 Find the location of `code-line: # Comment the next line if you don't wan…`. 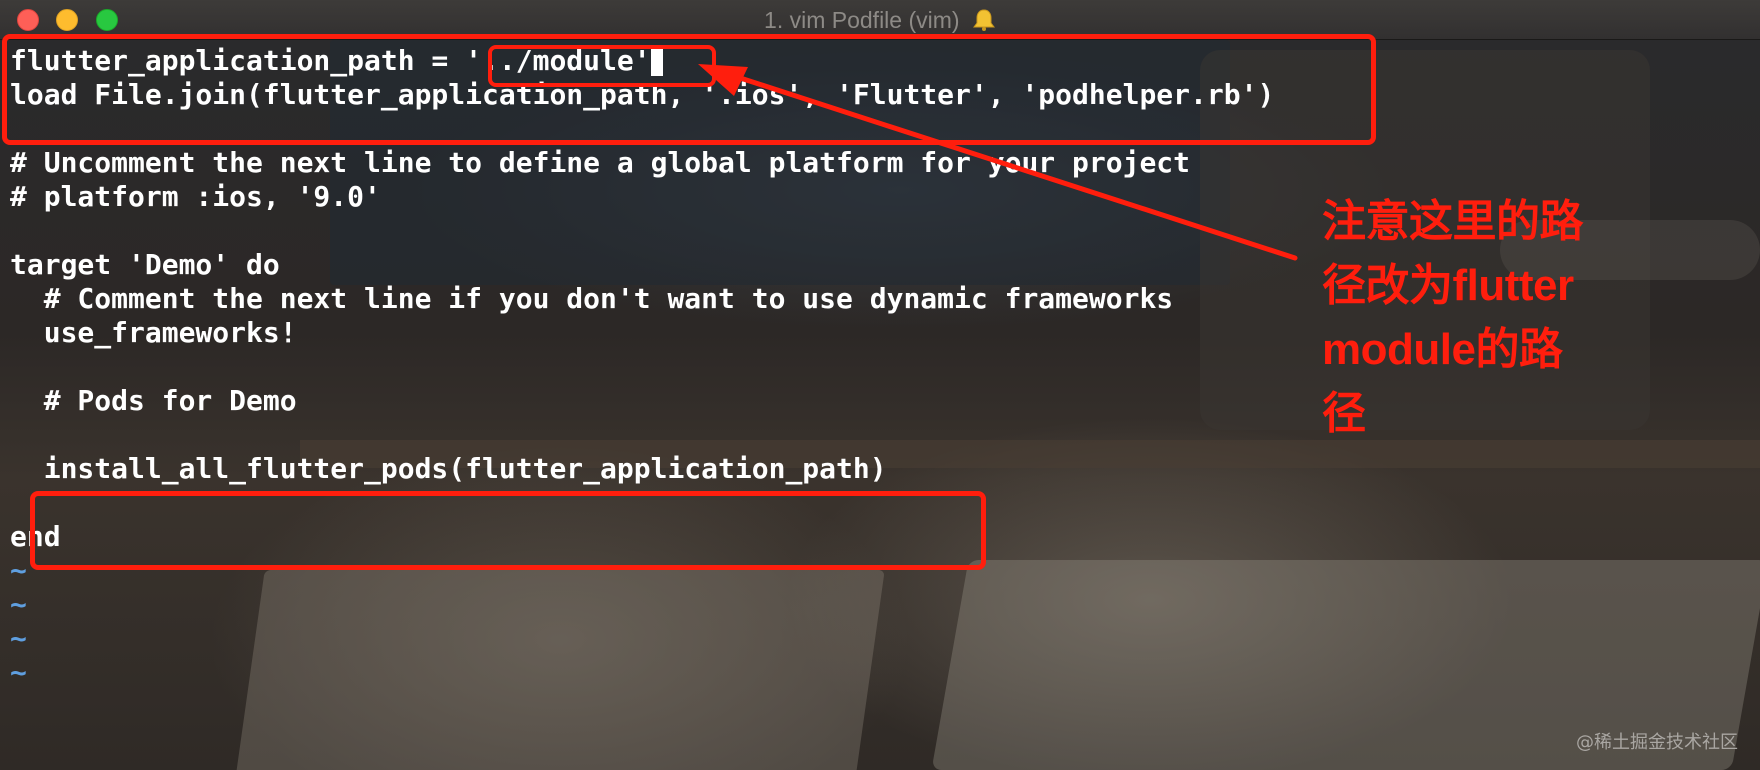

code-line: # Comment the next line if you don't wan… is located at coordinates (592, 298).